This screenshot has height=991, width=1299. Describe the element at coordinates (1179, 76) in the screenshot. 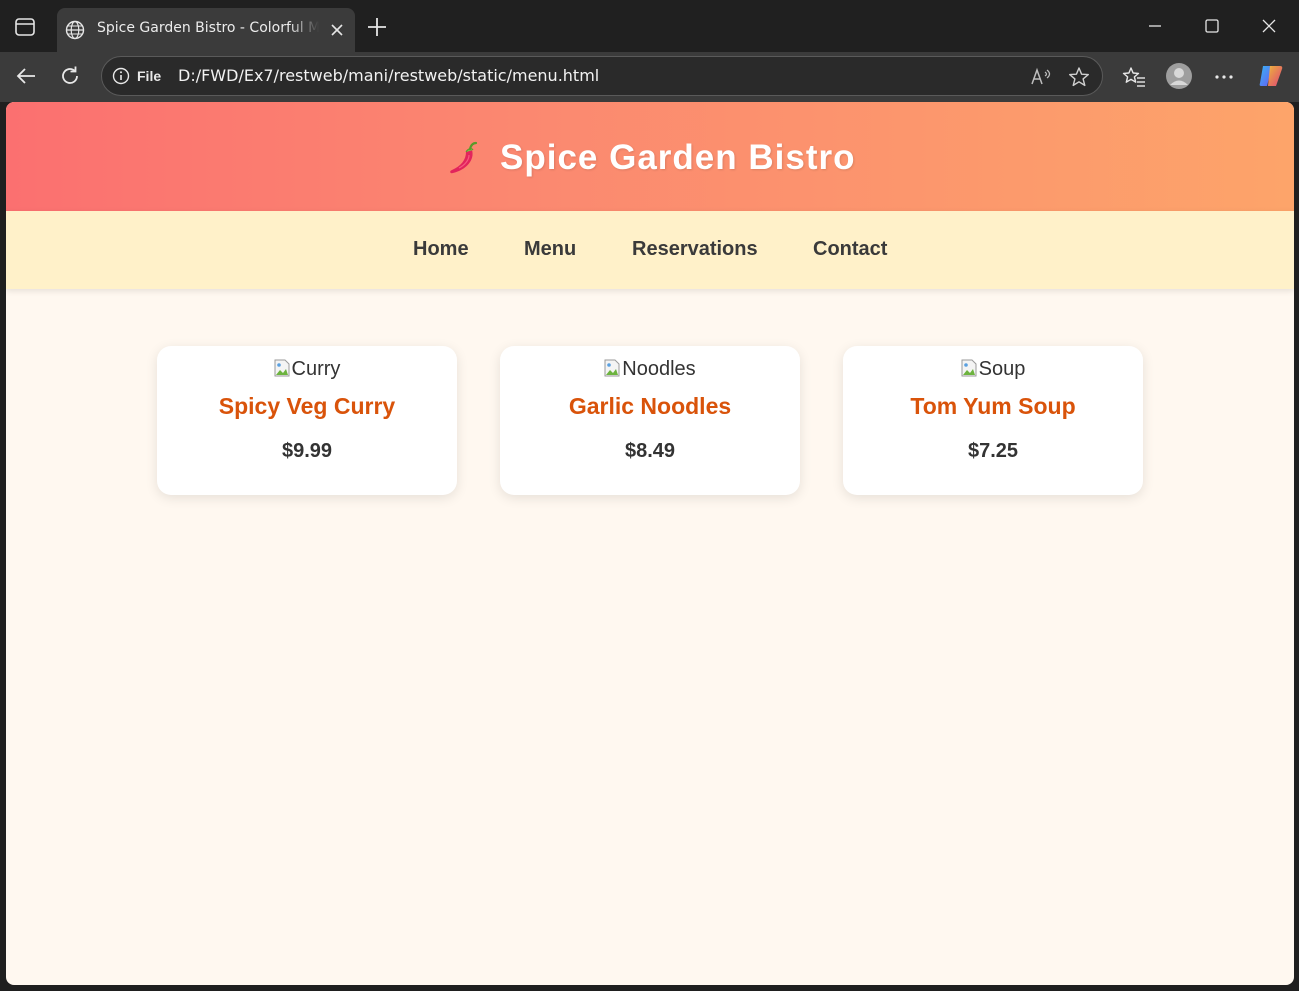

I see `profile-avatar-icon` at that location.